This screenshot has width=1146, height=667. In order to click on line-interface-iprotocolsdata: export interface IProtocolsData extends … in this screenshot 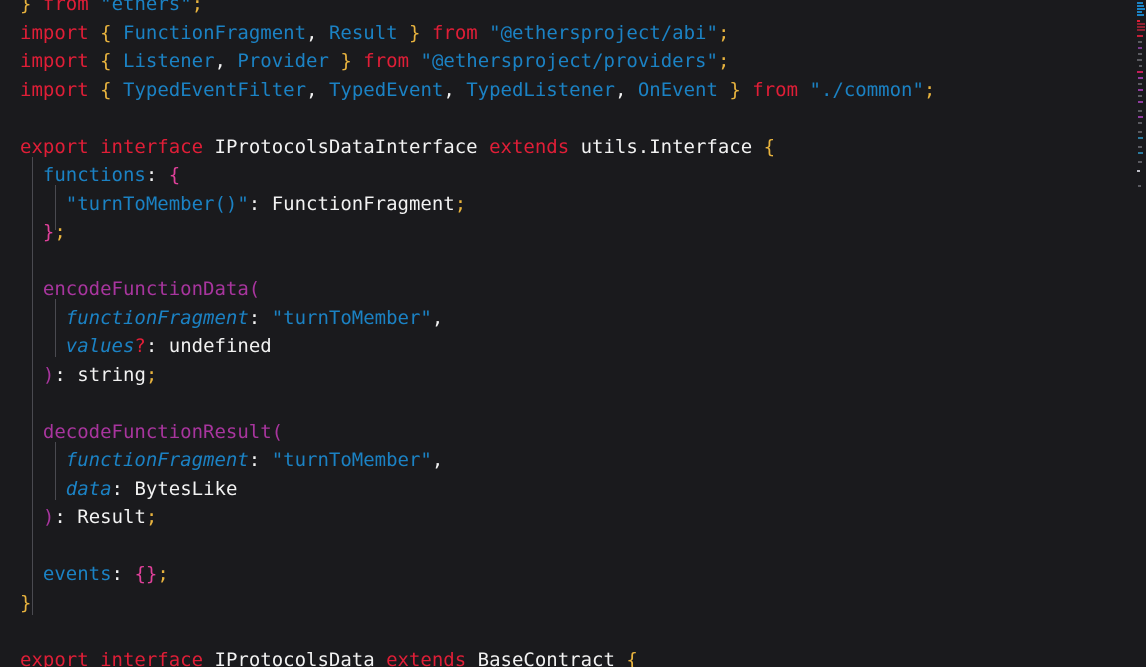, I will do `click(568, 656)`.